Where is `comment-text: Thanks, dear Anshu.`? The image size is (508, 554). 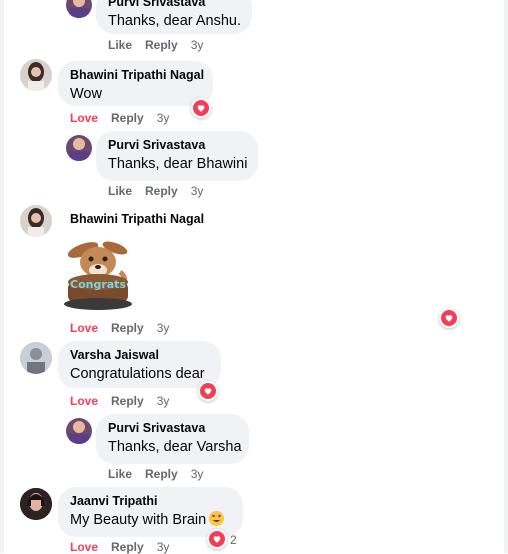
comment-text: Thanks, dear Anshu. is located at coordinates (174, 21).